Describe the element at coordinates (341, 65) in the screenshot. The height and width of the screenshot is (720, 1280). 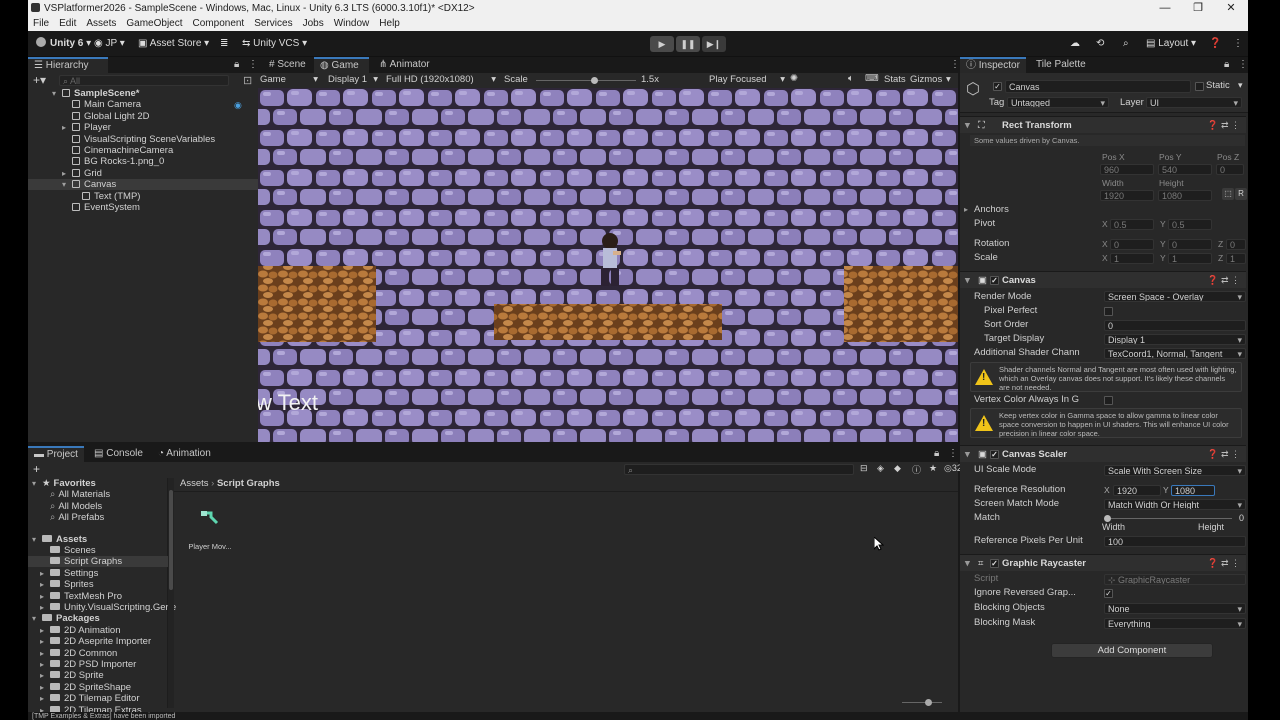
I see `tab-game: ◍ Game` at that location.